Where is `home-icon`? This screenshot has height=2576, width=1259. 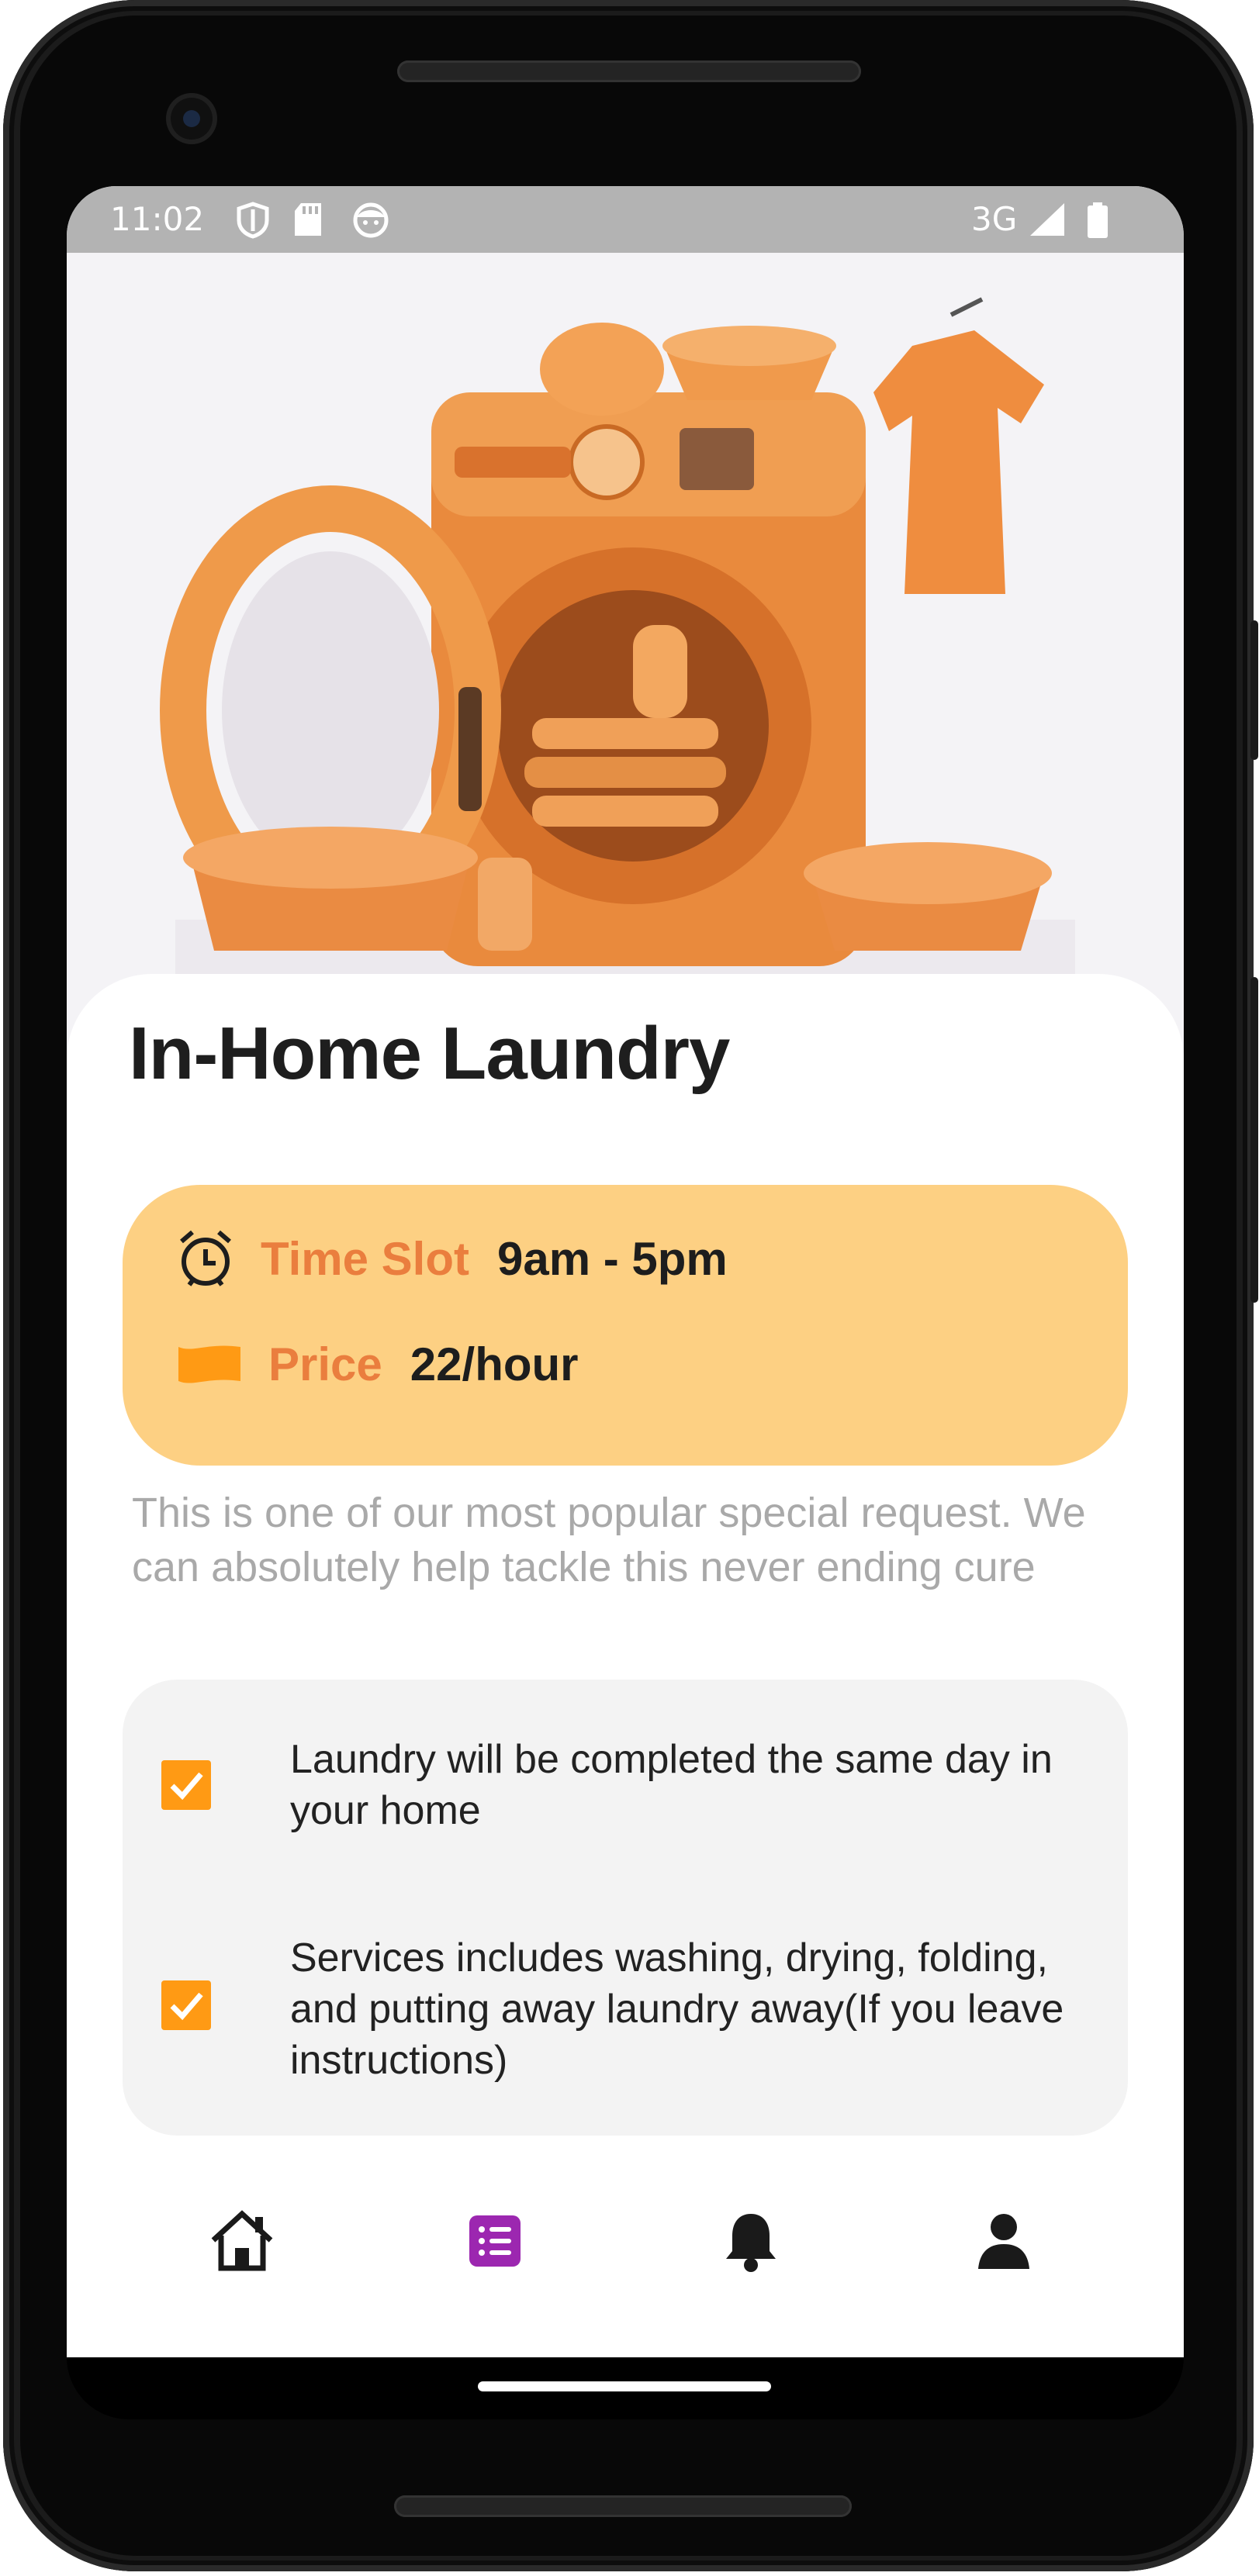 home-icon is located at coordinates (242, 2240).